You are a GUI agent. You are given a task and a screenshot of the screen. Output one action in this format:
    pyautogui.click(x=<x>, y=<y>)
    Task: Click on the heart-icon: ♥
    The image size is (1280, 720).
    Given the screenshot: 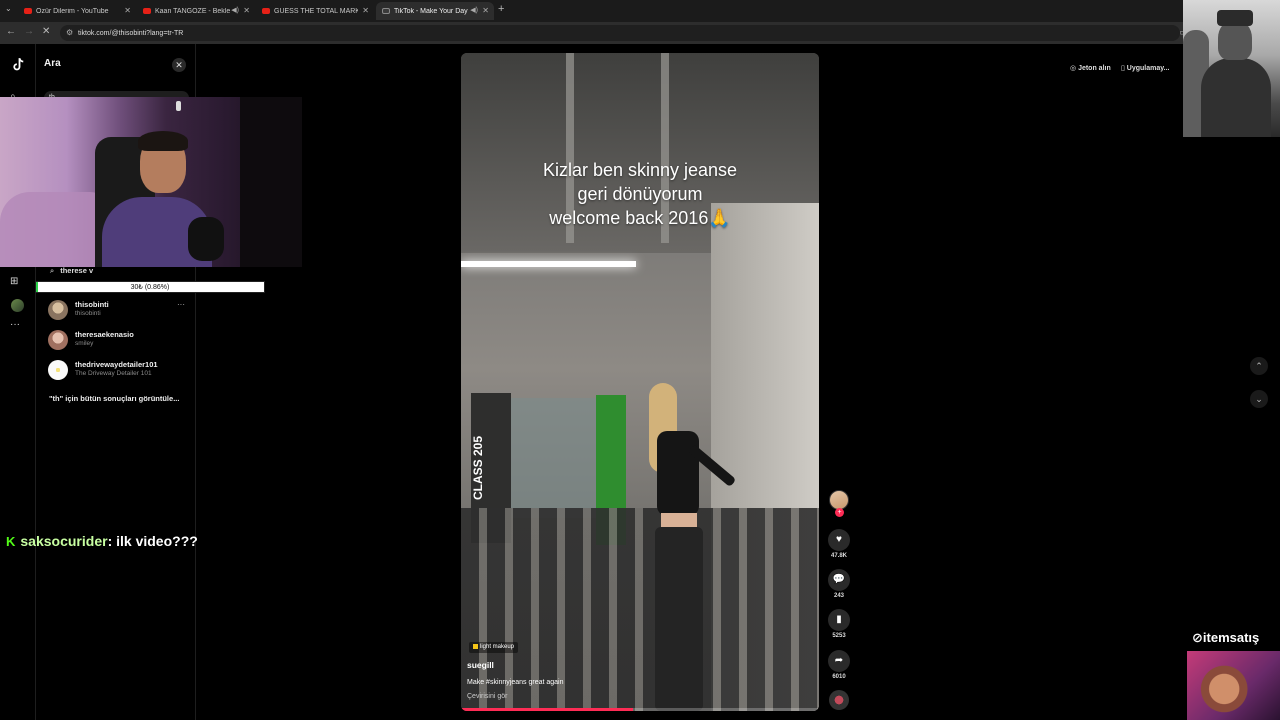 What is the action you would take?
    pyautogui.click(x=839, y=540)
    